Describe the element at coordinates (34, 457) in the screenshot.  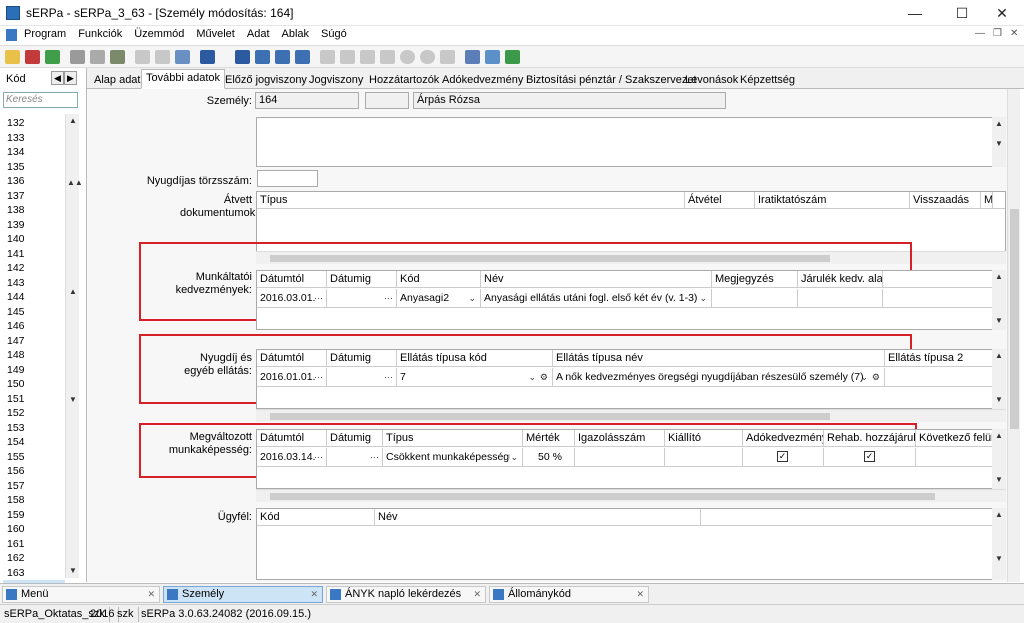
I see `list-item: 155` at that location.